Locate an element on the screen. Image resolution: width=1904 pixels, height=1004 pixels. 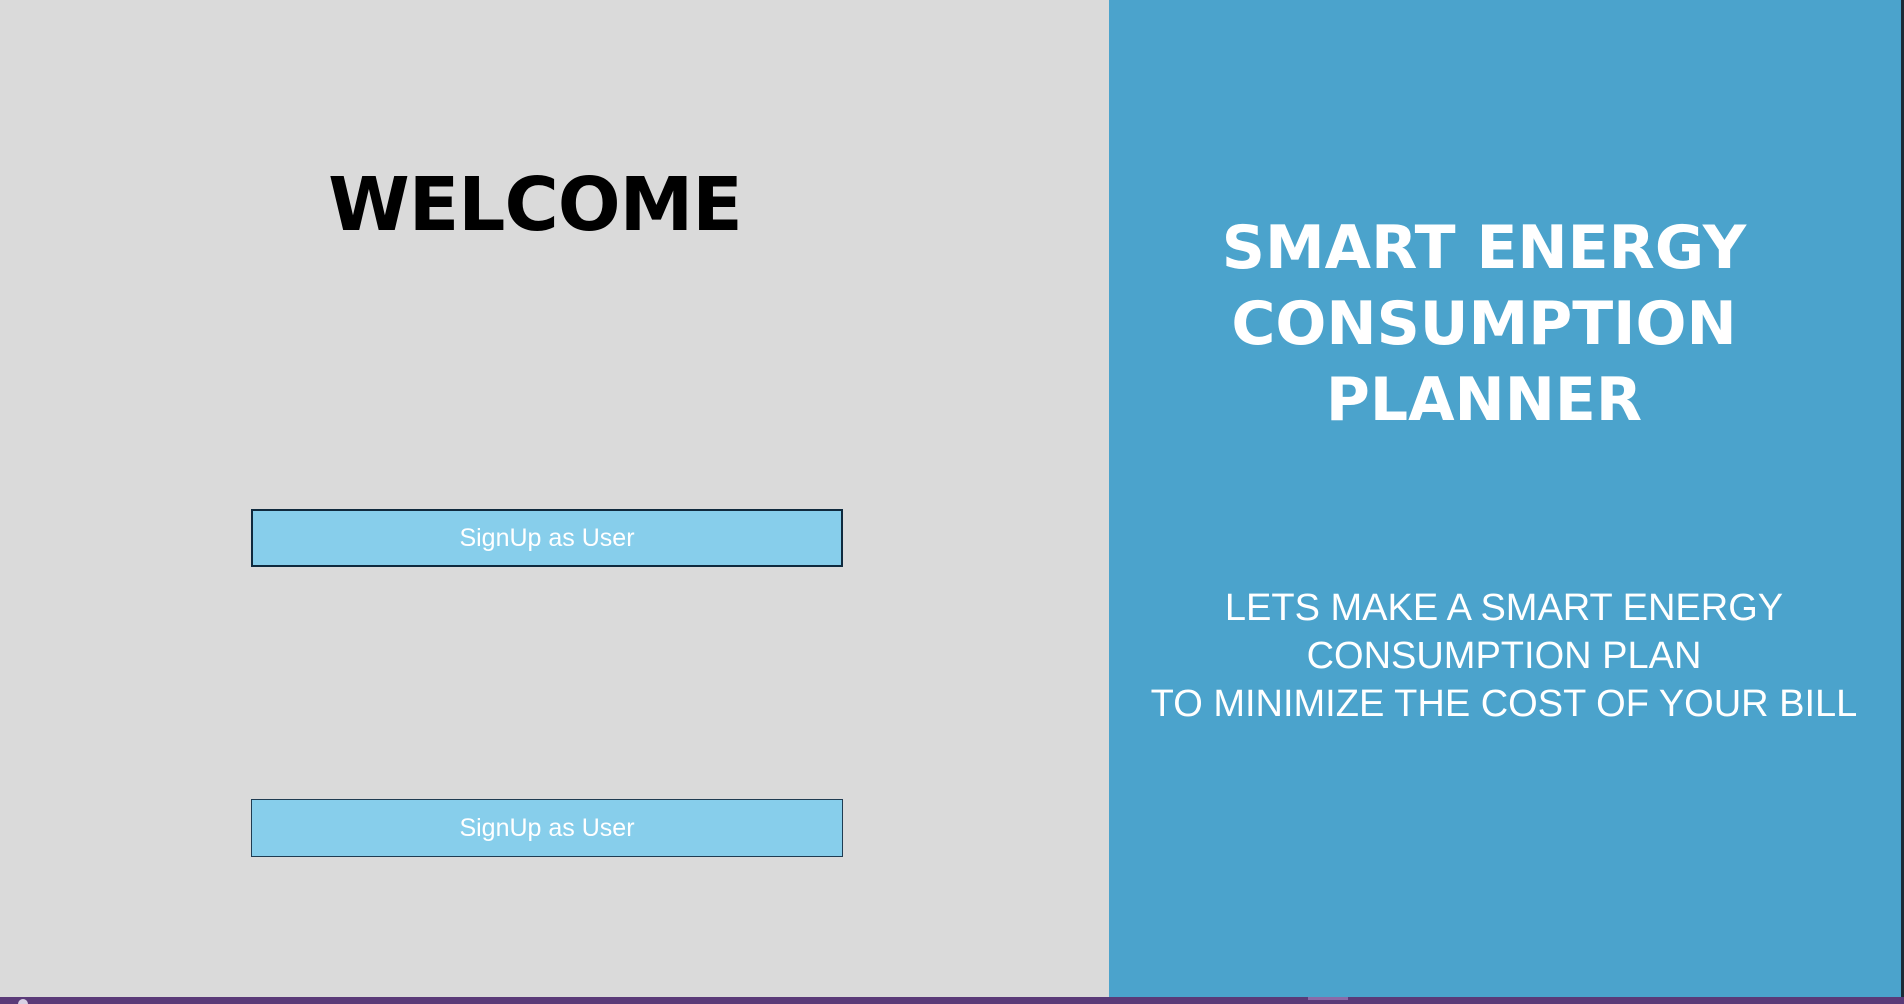
tagline-line-2: CONSUMPTION PLAN is located at coordinates (1504, 656).